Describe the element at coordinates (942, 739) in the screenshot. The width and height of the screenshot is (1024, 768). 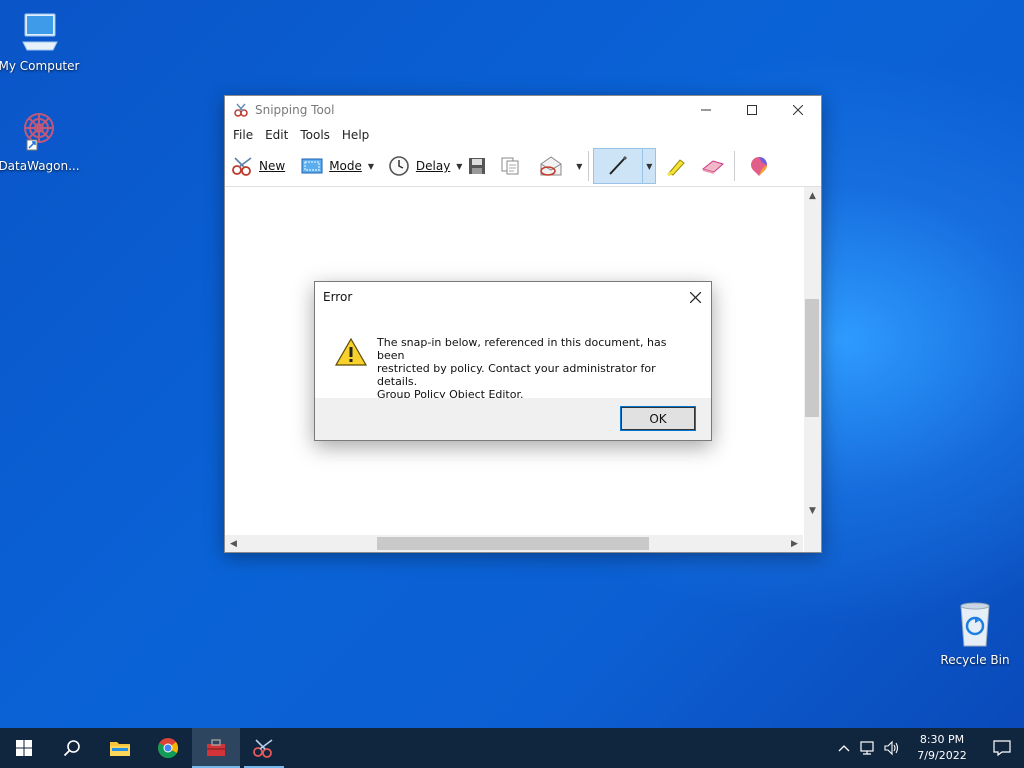
I see `clock-time: 8:30 PM` at that location.